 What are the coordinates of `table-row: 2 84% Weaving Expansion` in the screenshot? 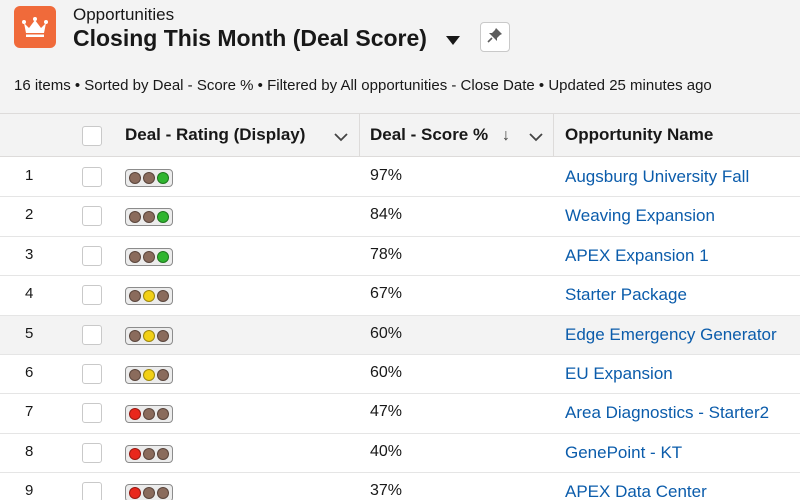 It's located at (400, 217).